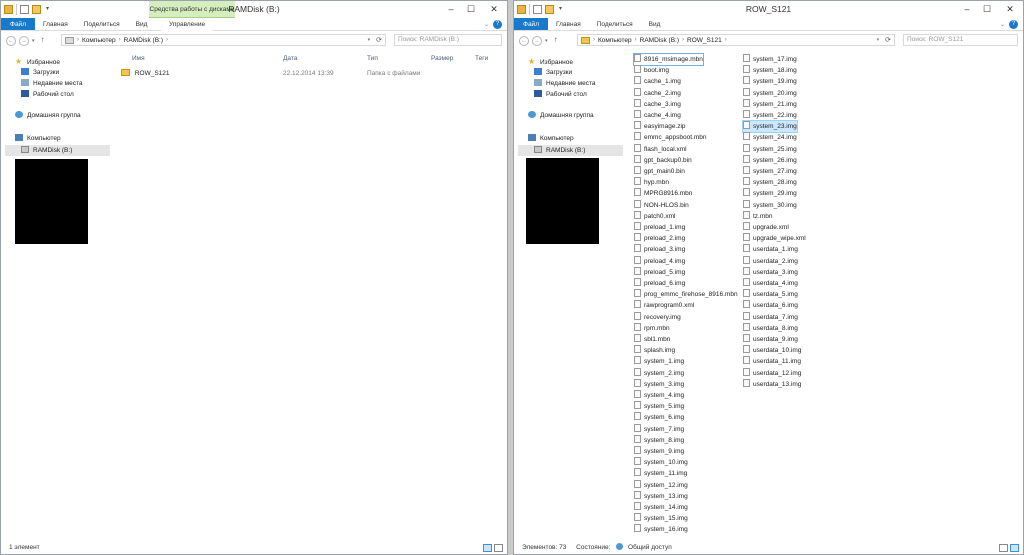 The image size is (1024, 555). Describe the element at coordinates (290, 60) in the screenshot. I see `column-header-date: Дата` at that location.